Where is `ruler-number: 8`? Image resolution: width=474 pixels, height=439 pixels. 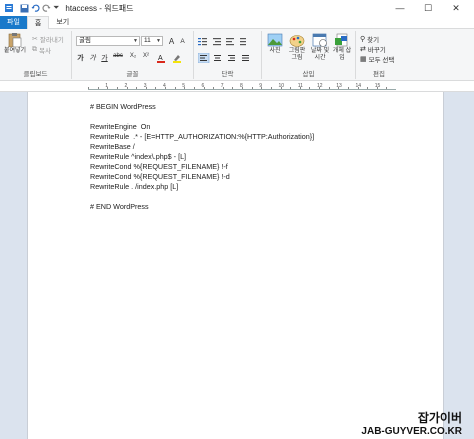 ruler-number: 8 is located at coordinates (241, 86).